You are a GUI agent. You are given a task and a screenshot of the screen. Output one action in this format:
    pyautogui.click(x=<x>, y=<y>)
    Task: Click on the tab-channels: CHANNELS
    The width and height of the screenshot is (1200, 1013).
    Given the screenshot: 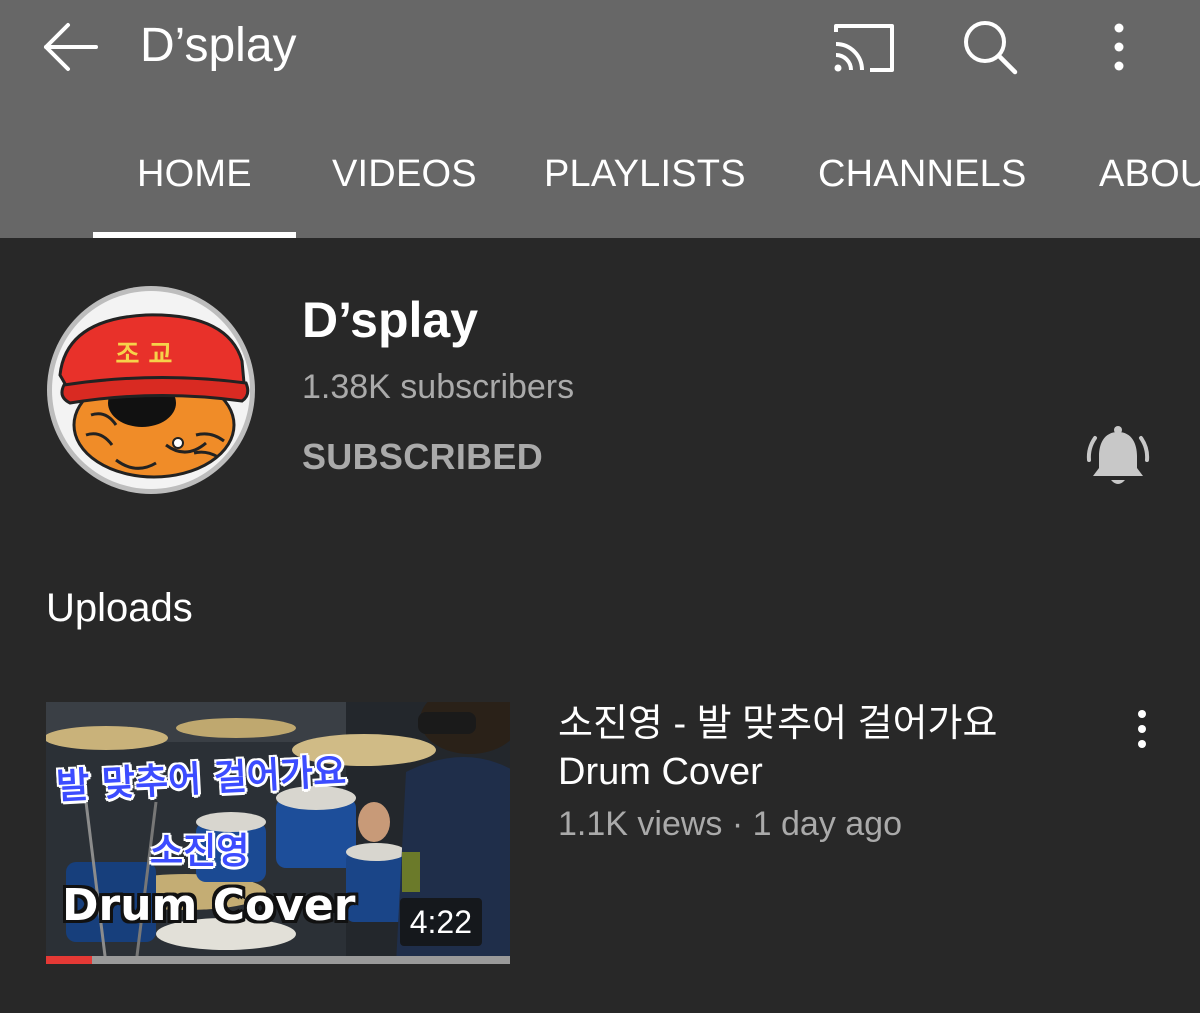 What is the action you would take?
    pyautogui.click(x=922, y=174)
    